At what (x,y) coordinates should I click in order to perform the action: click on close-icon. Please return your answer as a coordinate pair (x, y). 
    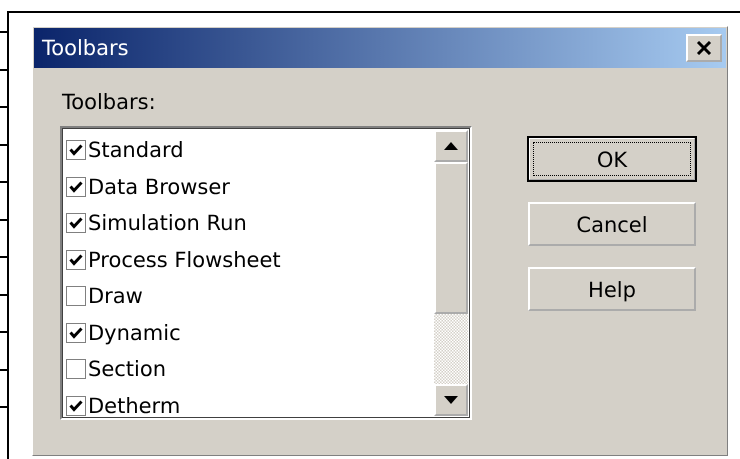
    Looking at the image, I should click on (704, 48).